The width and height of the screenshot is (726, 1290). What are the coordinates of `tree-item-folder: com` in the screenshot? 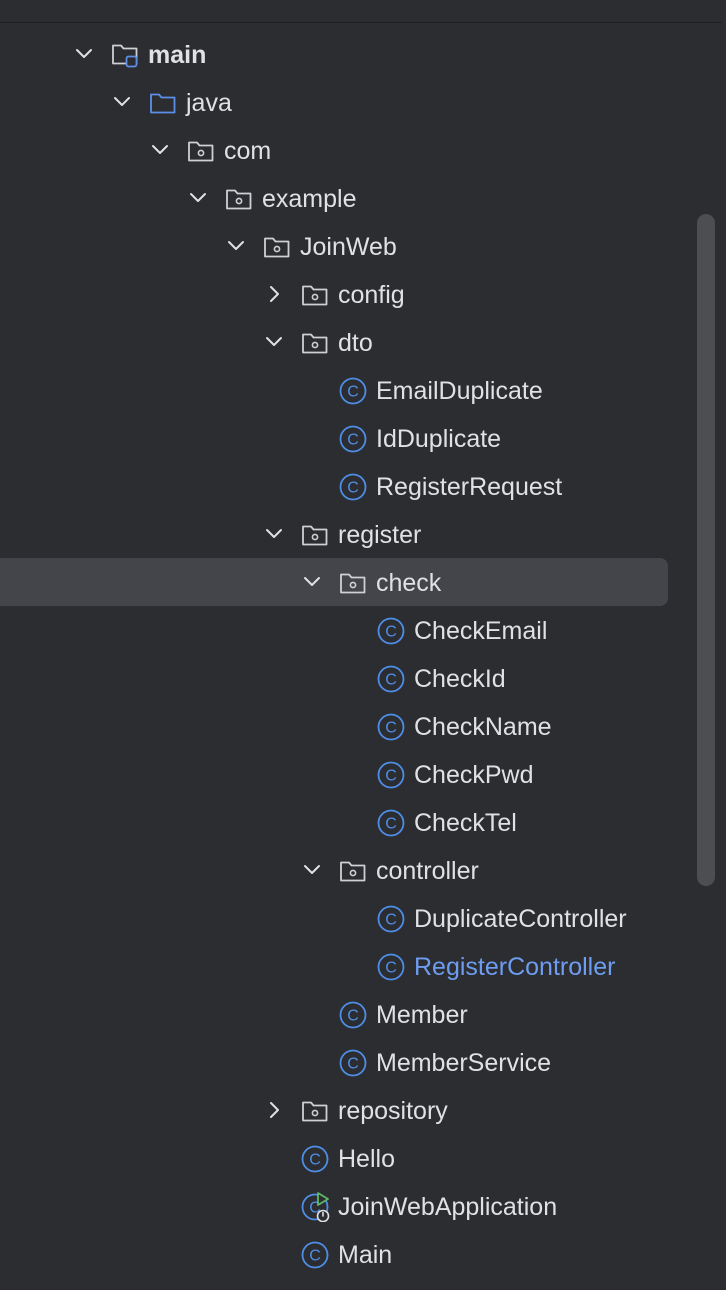 It's located at (363, 150).